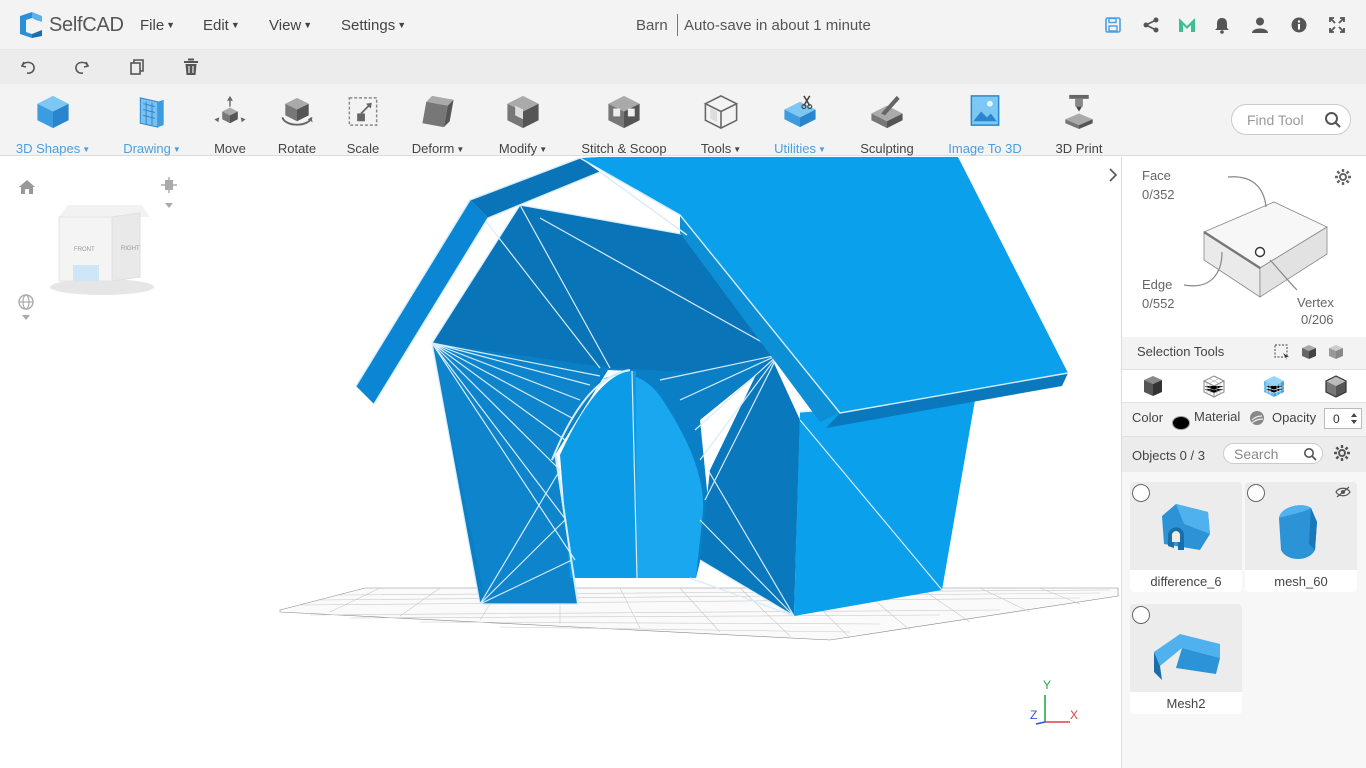  Describe the element at coordinates (1337, 25) in the screenshot. I see `fullscreen-icon` at that location.